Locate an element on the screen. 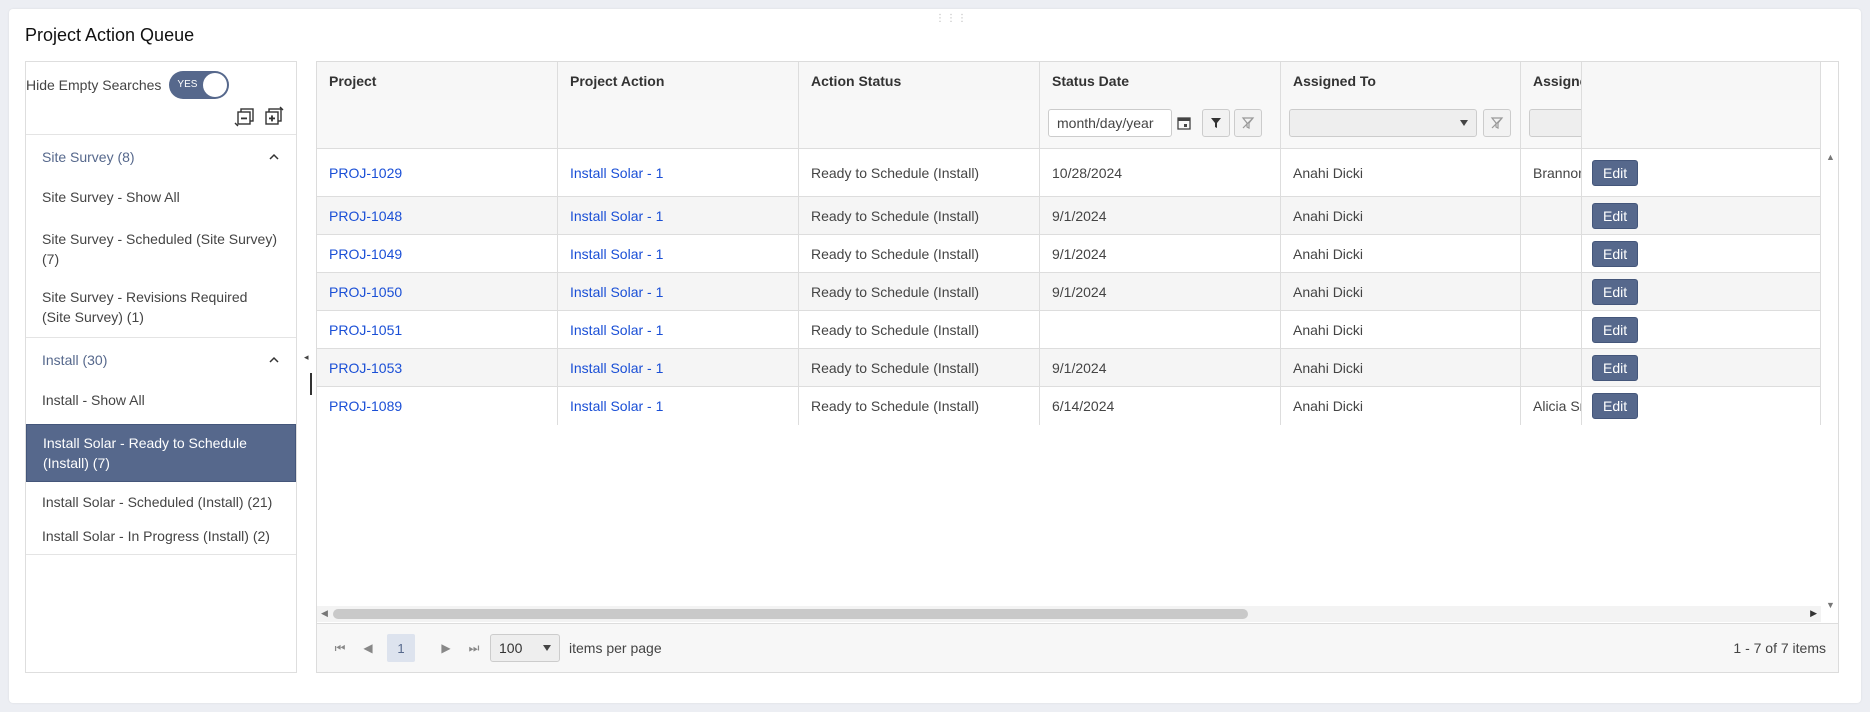 The width and height of the screenshot is (1870, 712). group-header-site-survey: Site Survey (8) is located at coordinates (161, 157).